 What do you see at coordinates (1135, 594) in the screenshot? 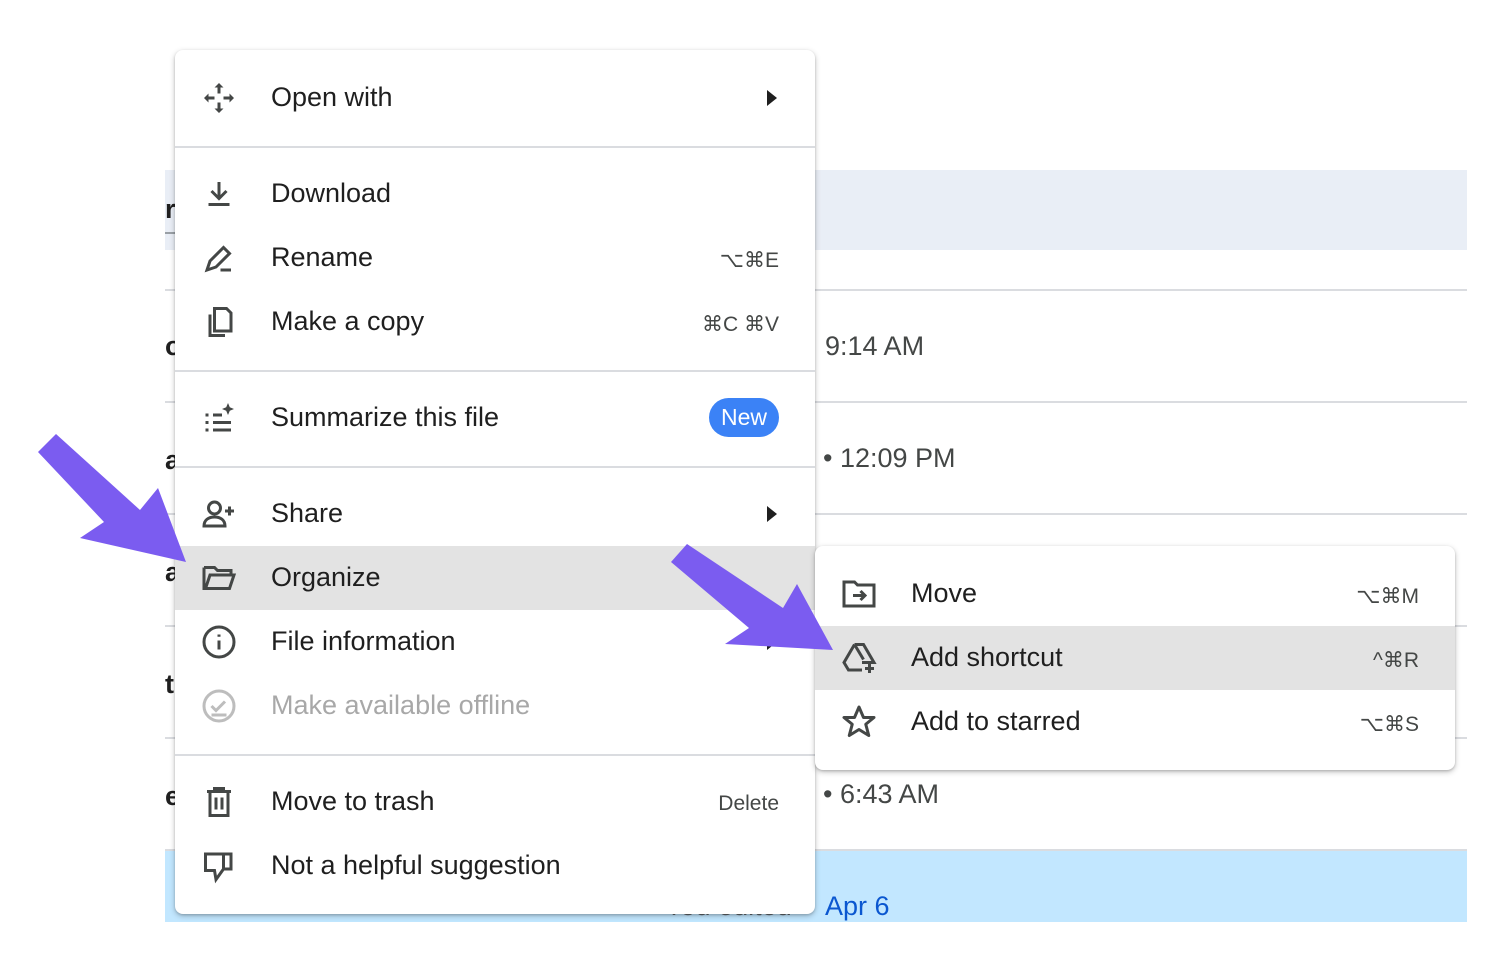
I see `submenu-item-move: Move ⌥⌘M` at bounding box center [1135, 594].